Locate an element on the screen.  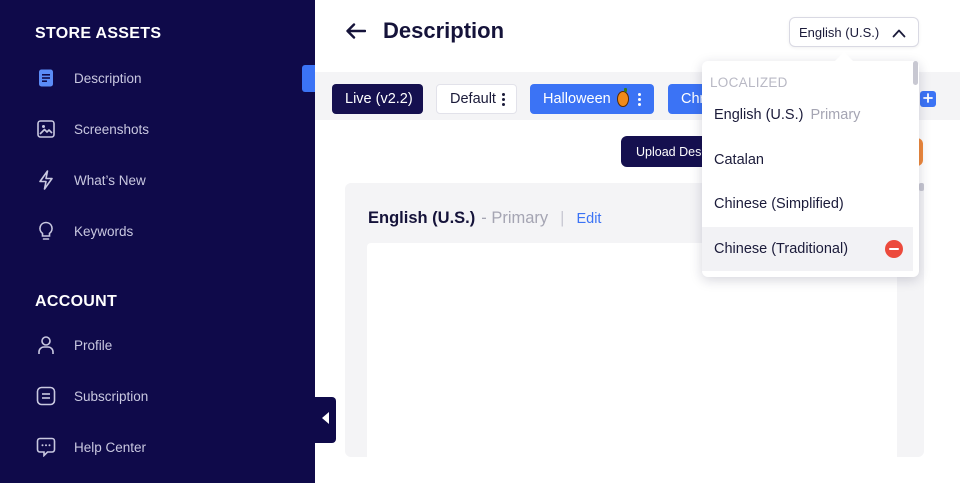
card-primary-label: - Primary is located at coordinates (515, 218).